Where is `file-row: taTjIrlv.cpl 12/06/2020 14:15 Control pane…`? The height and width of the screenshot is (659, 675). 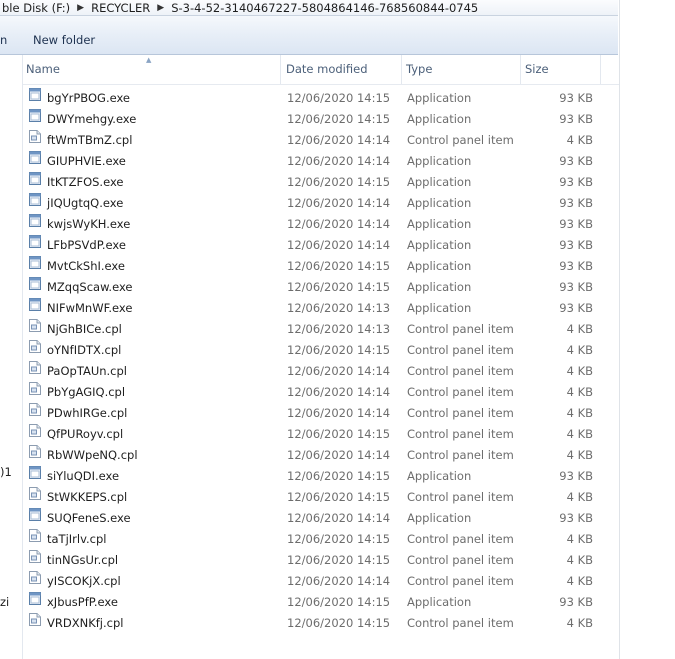 file-row: taTjIrlv.cpl 12/06/2020 14:15 Control pane… is located at coordinates (321, 539).